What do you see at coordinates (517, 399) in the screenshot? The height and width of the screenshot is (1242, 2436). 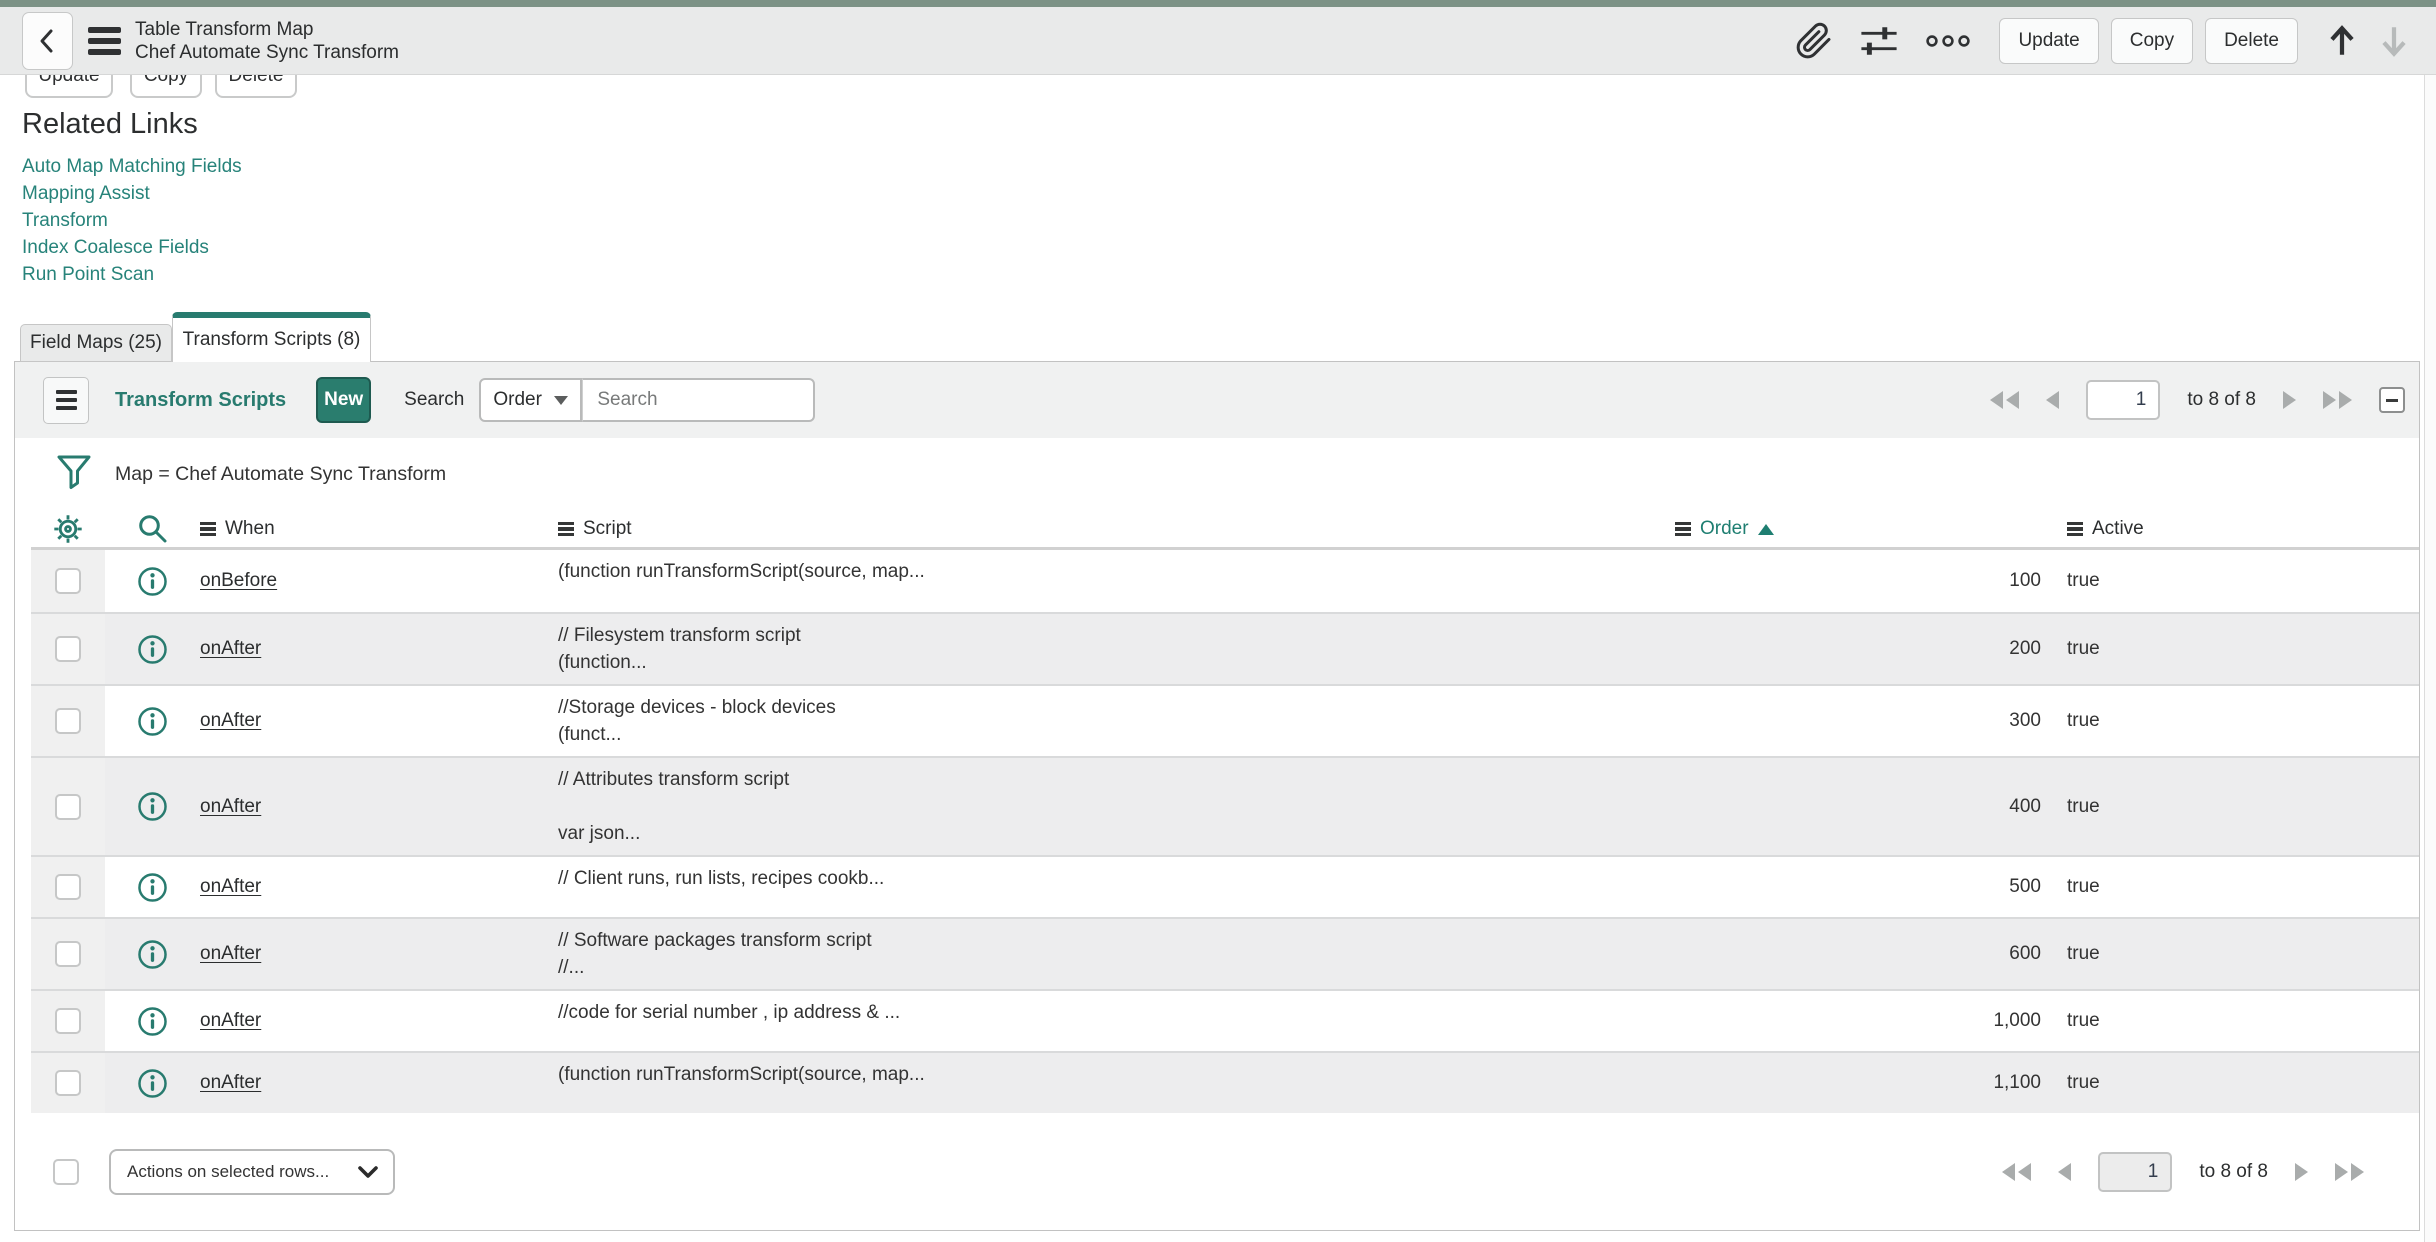 I see `search-field-value: Order` at bounding box center [517, 399].